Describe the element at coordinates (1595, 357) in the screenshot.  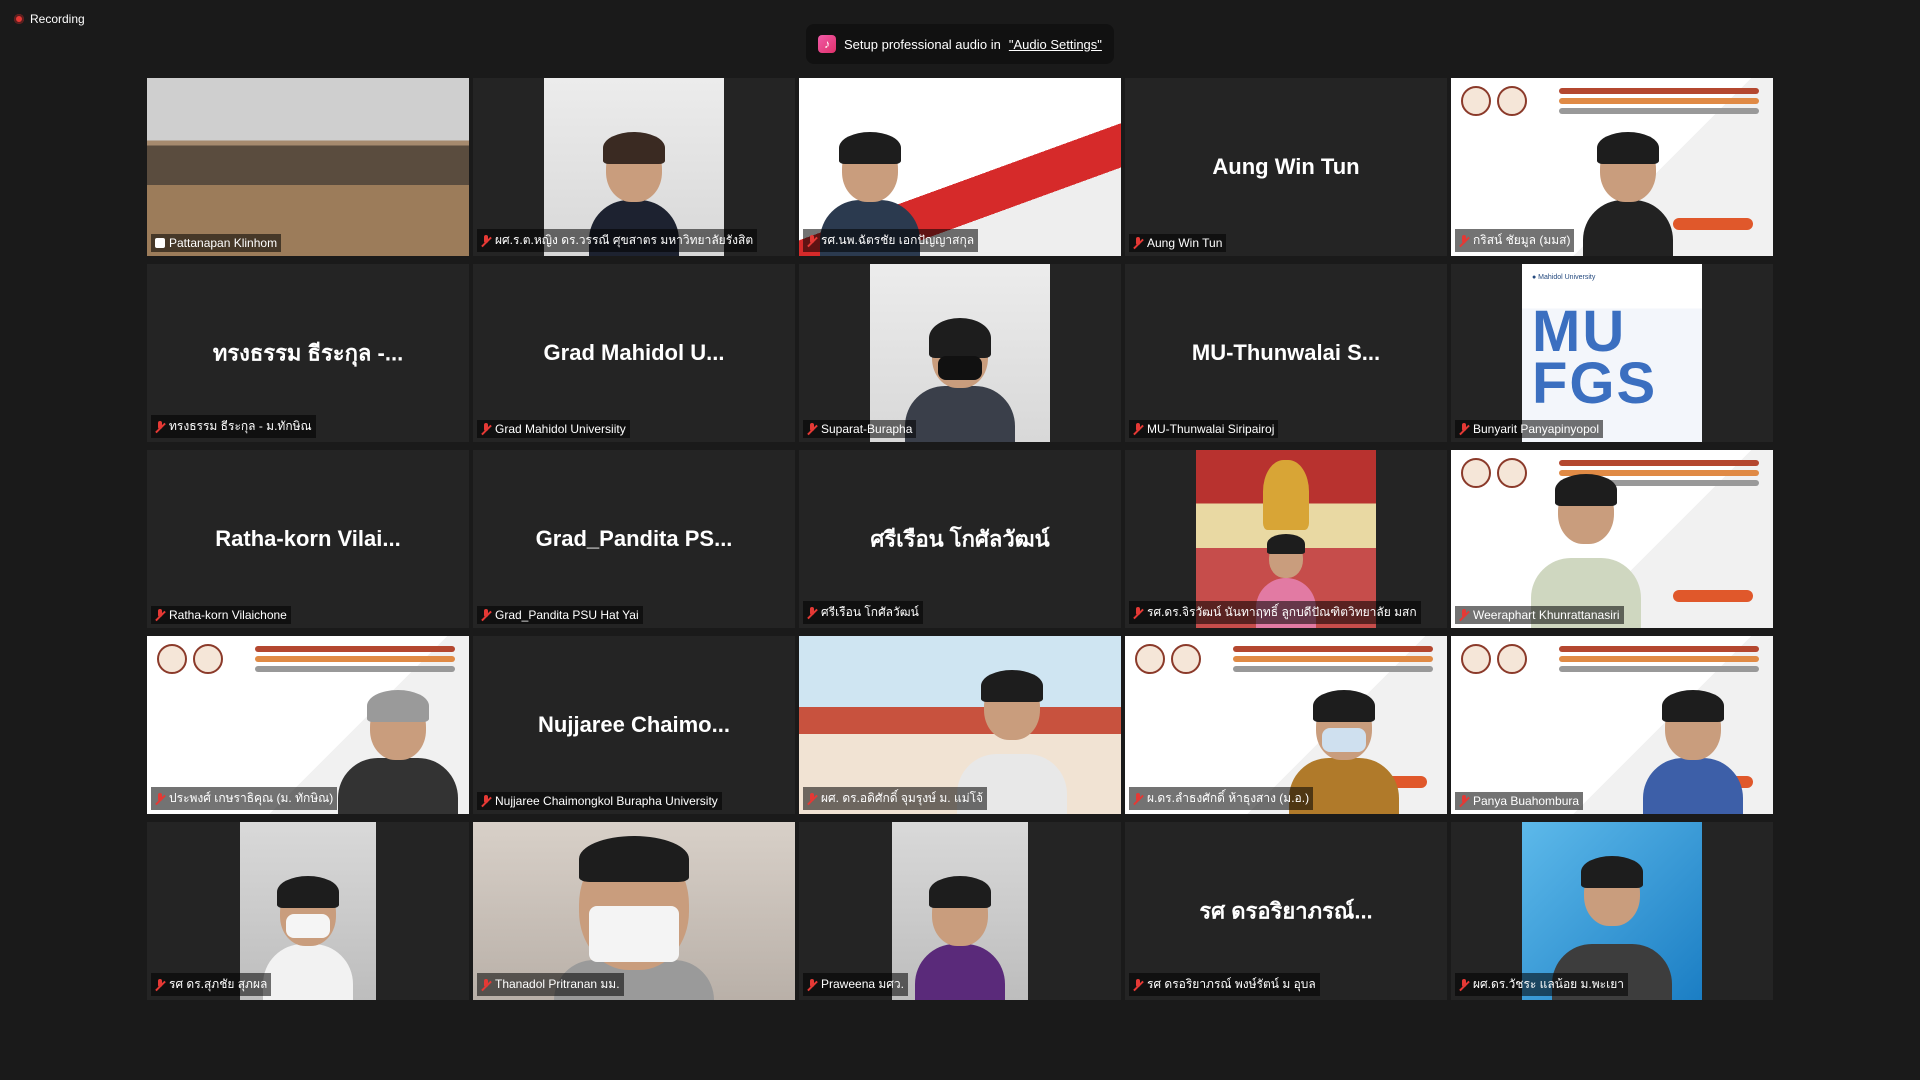
I see `mu-fgs-logo-text: MU FGS` at that location.